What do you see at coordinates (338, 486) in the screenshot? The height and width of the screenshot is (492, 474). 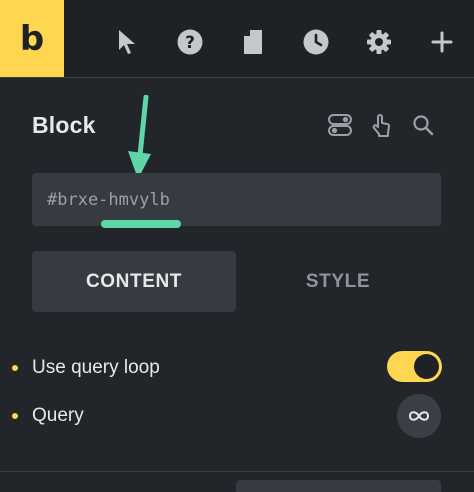 I see `bottom-edge-element` at bounding box center [338, 486].